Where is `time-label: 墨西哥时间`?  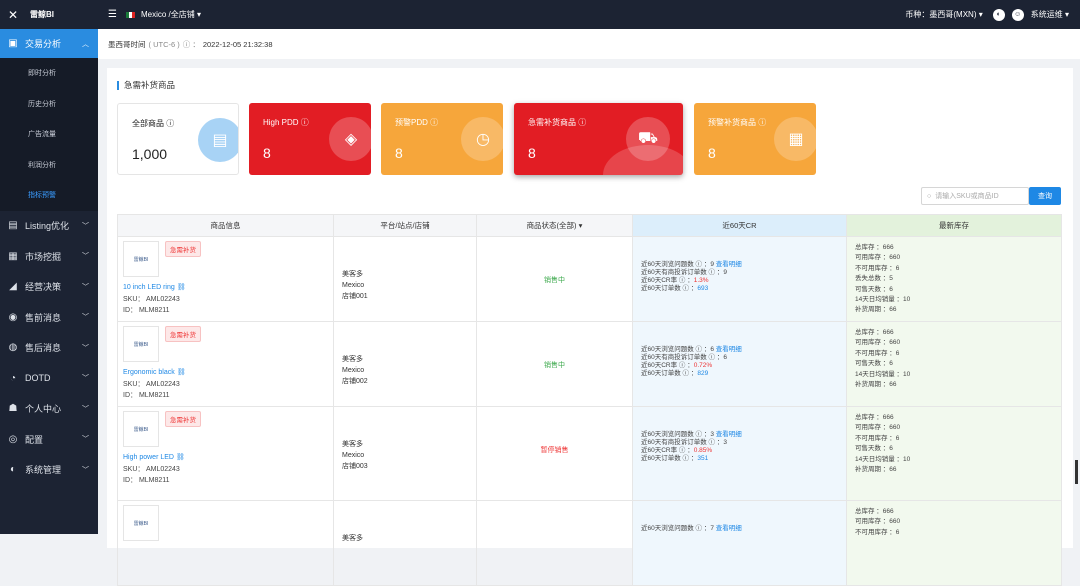 time-label: 墨西哥时间 is located at coordinates (127, 44).